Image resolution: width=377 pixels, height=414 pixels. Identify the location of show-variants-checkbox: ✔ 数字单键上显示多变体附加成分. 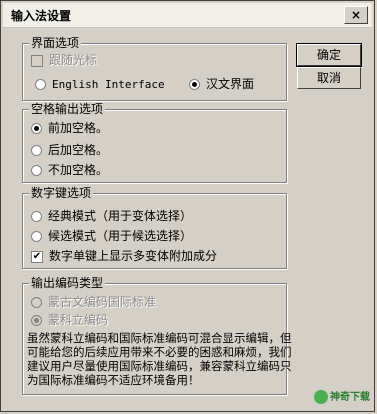
(124, 256).